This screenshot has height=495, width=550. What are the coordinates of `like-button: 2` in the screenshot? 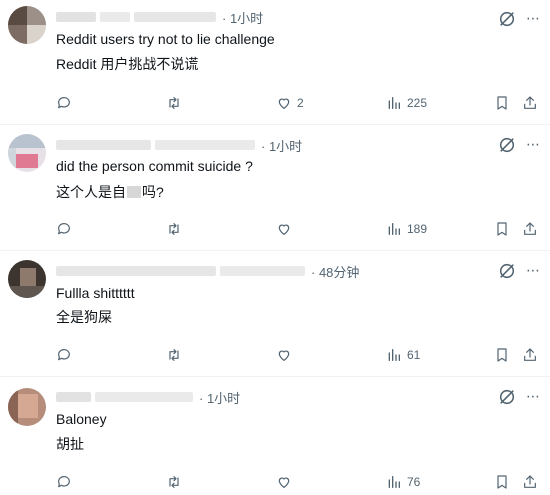 It's located at (290, 103).